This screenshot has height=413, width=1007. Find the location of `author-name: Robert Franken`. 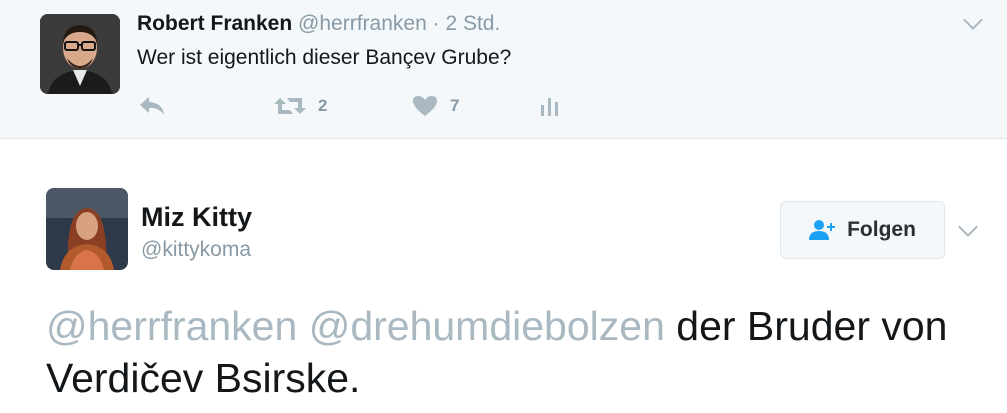

author-name: Robert Franken is located at coordinates (214, 23).